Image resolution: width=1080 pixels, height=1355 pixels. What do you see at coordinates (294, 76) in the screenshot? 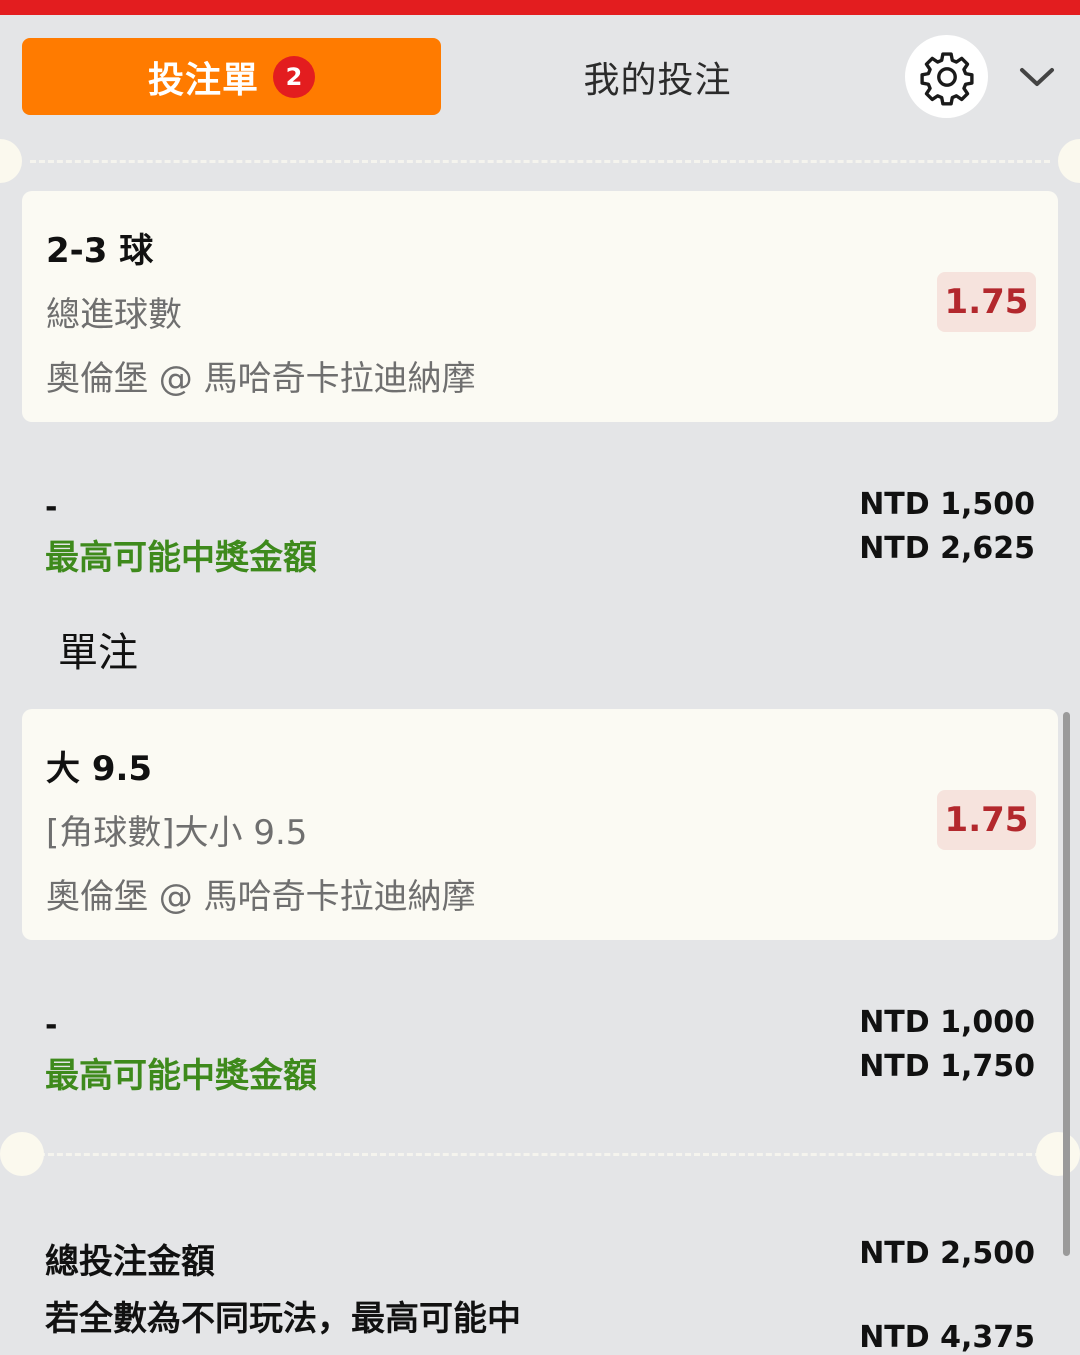
I see `betslip-count-badge: 2` at bounding box center [294, 76].